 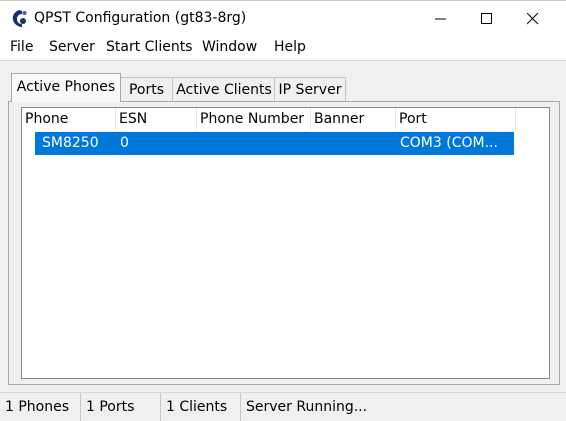 I want to click on status-ports: 1 Ports, so click(x=120, y=407).